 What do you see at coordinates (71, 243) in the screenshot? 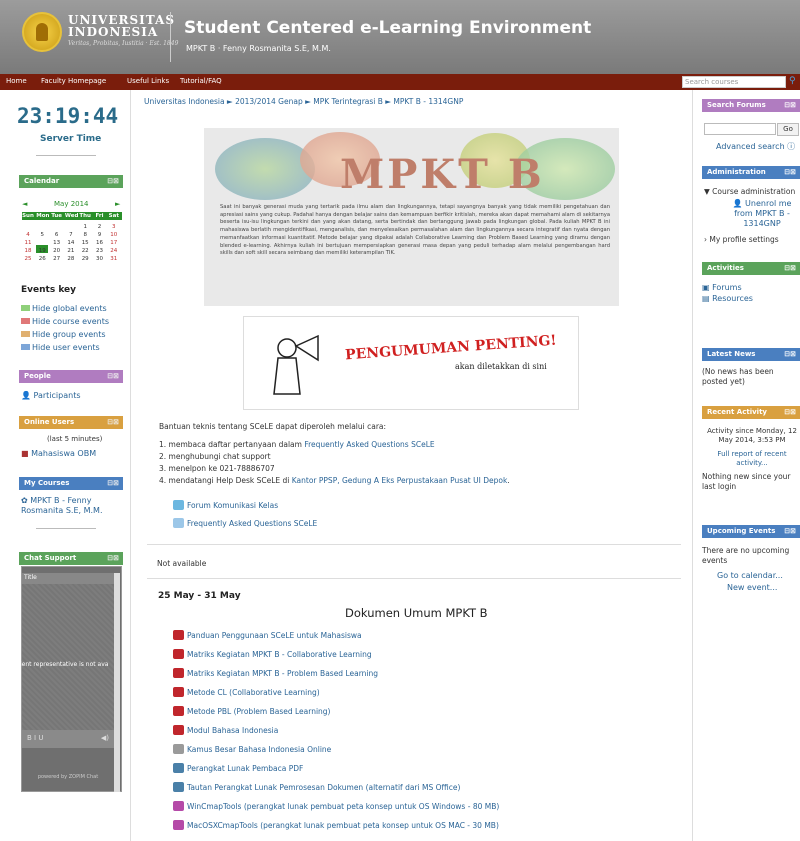
I see `calendar-day: 14` at bounding box center [71, 243].